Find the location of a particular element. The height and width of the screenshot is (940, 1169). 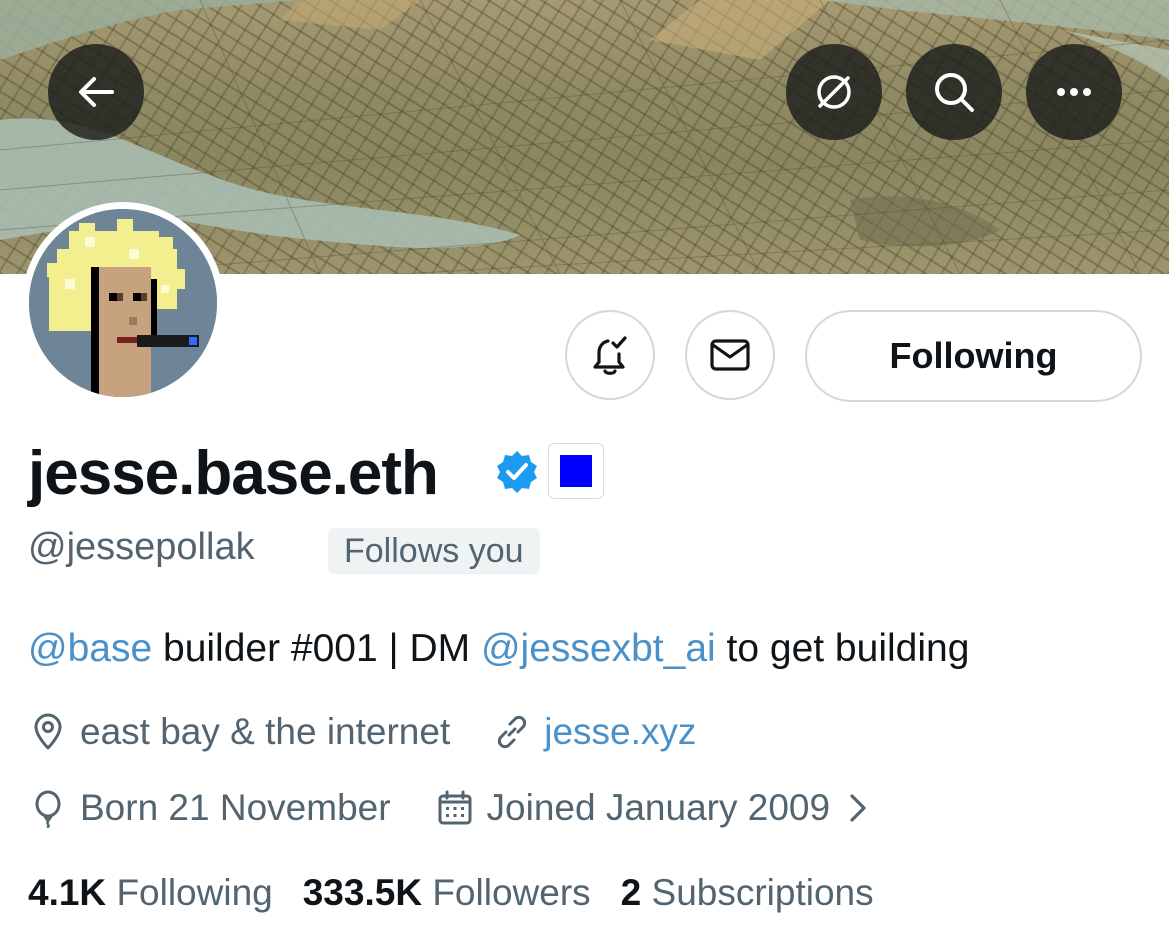

follows-you-badge: Follows you is located at coordinates (434, 551).